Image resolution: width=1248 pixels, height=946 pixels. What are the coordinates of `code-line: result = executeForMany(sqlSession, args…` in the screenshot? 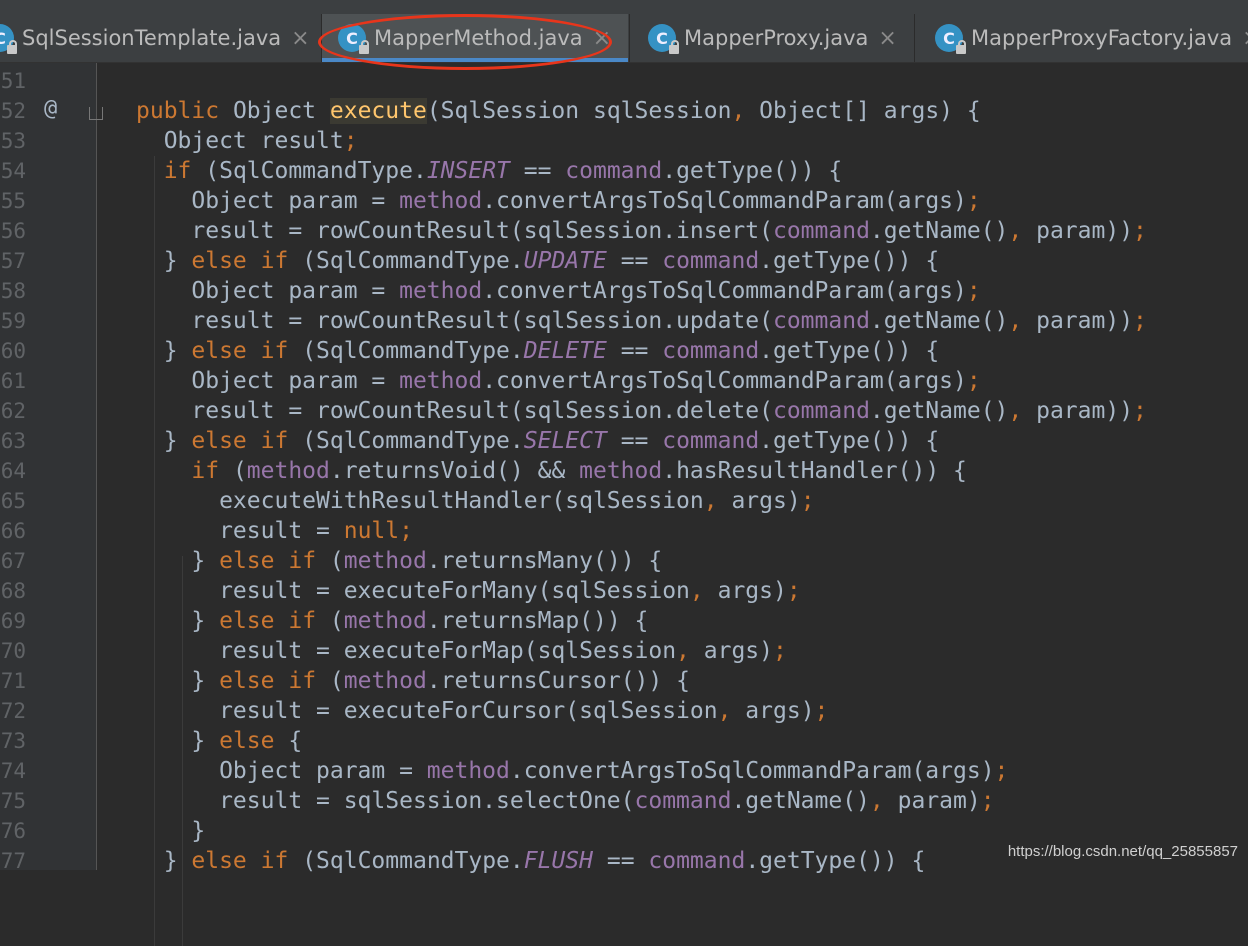 It's located at (468, 591).